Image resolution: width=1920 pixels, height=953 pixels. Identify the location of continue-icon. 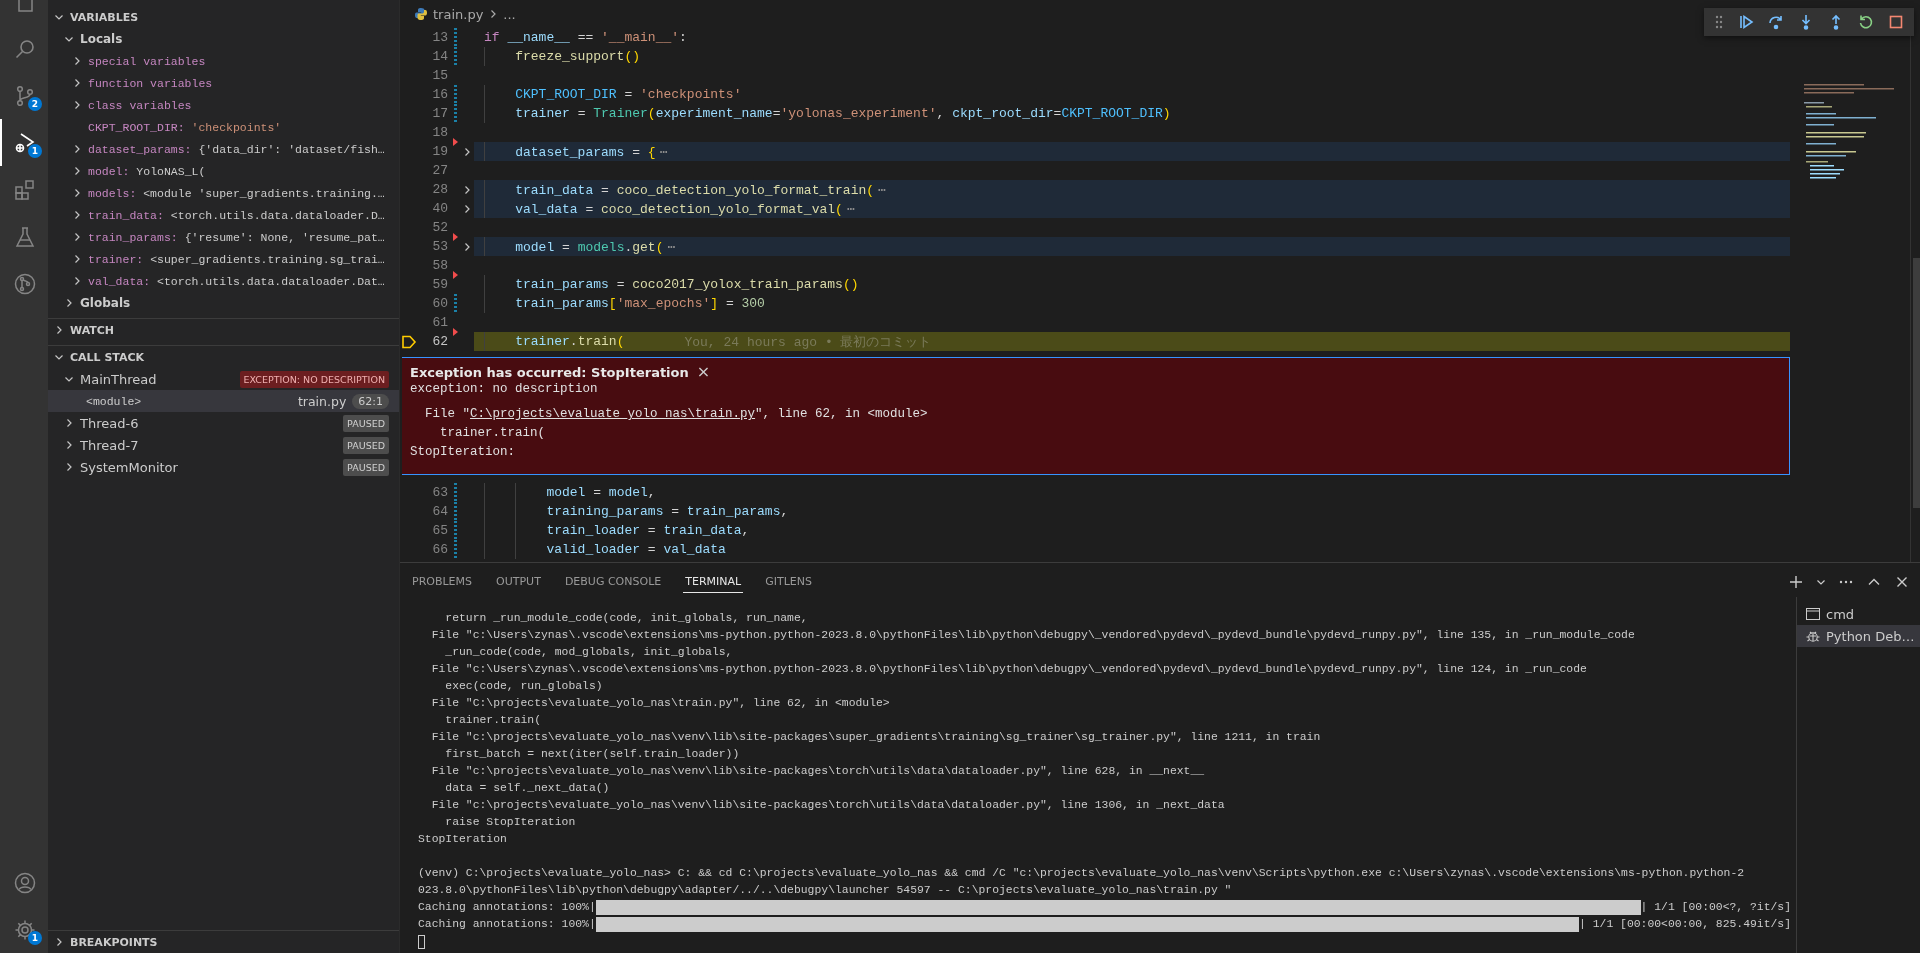
(1746, 22).